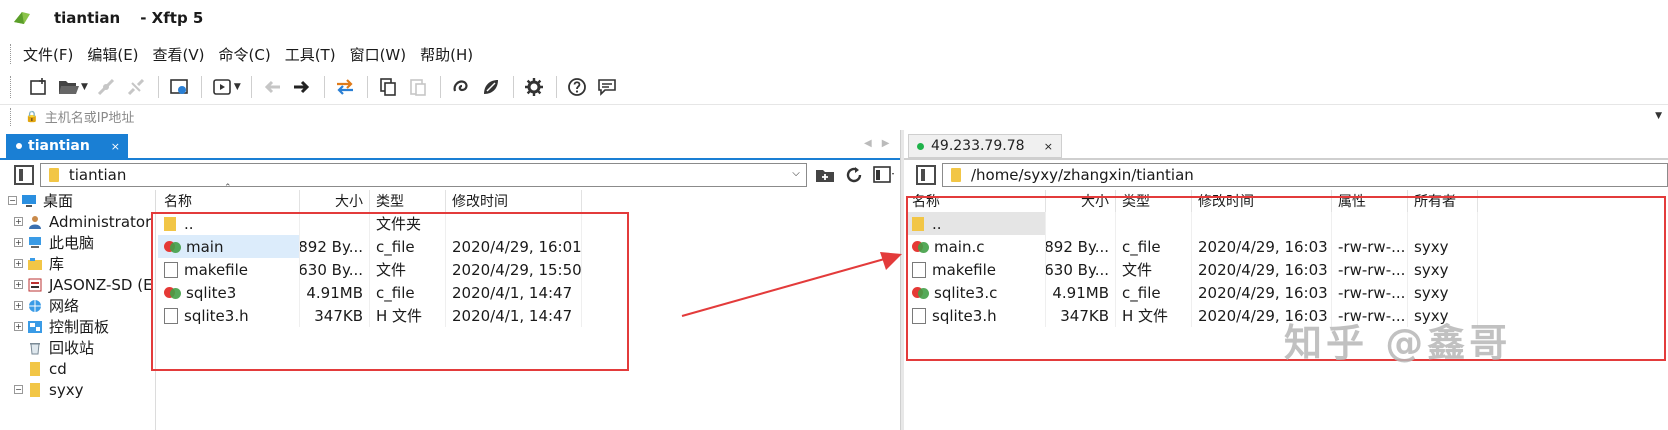 Image resolution: width=1668 pixels, height=430 pixels. I want to click on play-terminal-icon, so click(222, 87).